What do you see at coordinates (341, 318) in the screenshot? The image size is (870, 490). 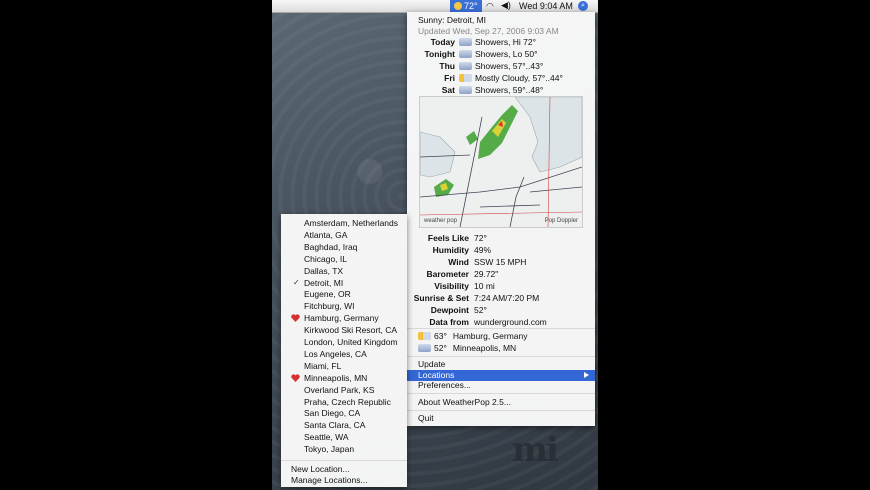 I see `location-menu-item: Hamburg, Germany` at bounding box center [341, 318].